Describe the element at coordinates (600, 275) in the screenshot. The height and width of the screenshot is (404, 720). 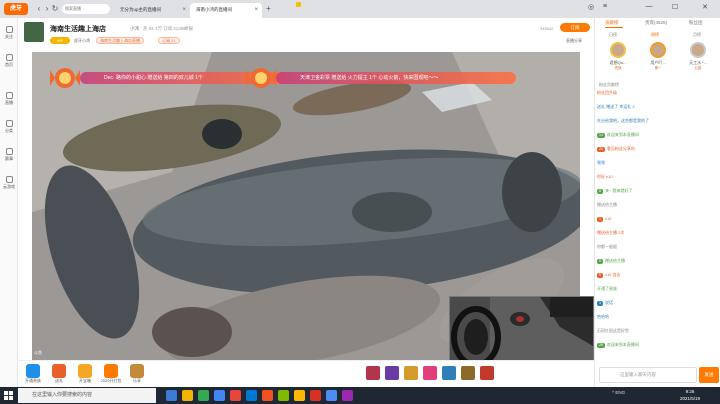
I see `level-badge: 5` at that location.